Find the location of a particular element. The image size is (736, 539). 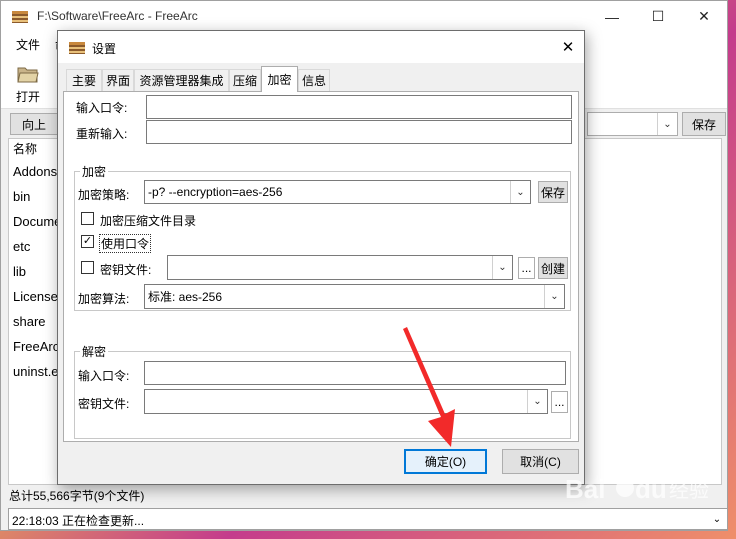

red-arrow-annotation is located at coordinates (429, 387).